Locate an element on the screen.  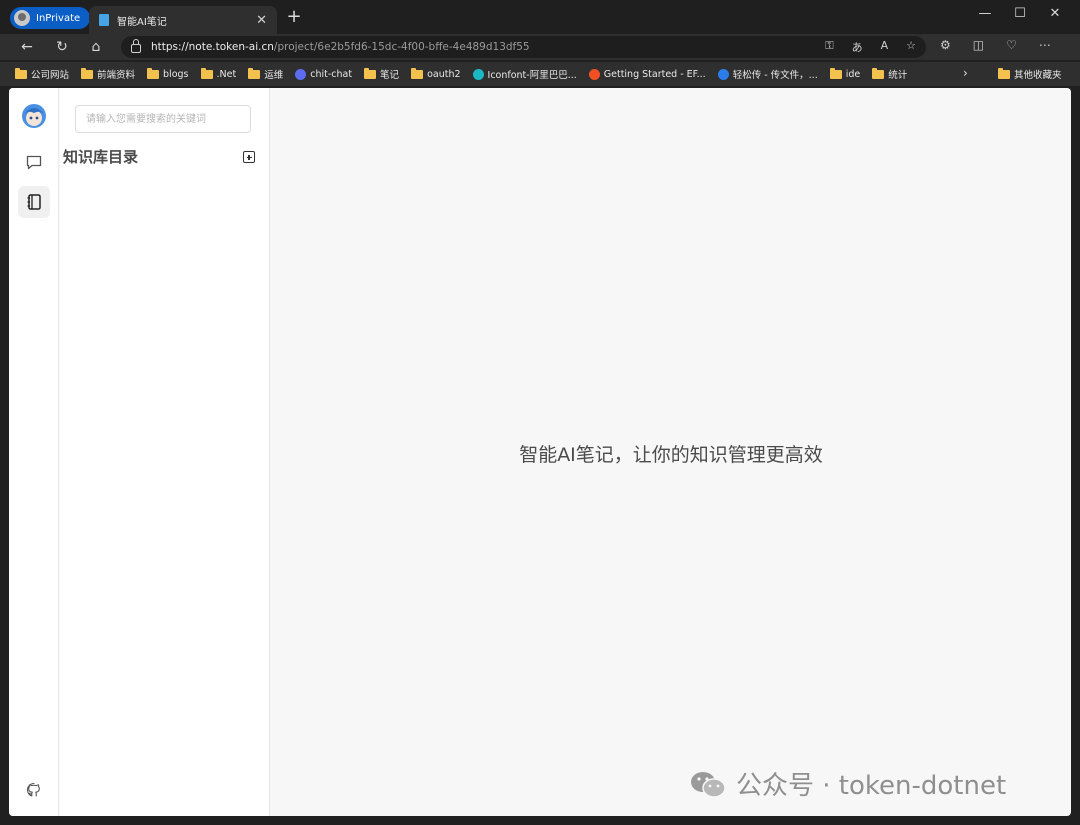
bookmark-label: 运维 is located at coordinates (274, 75).